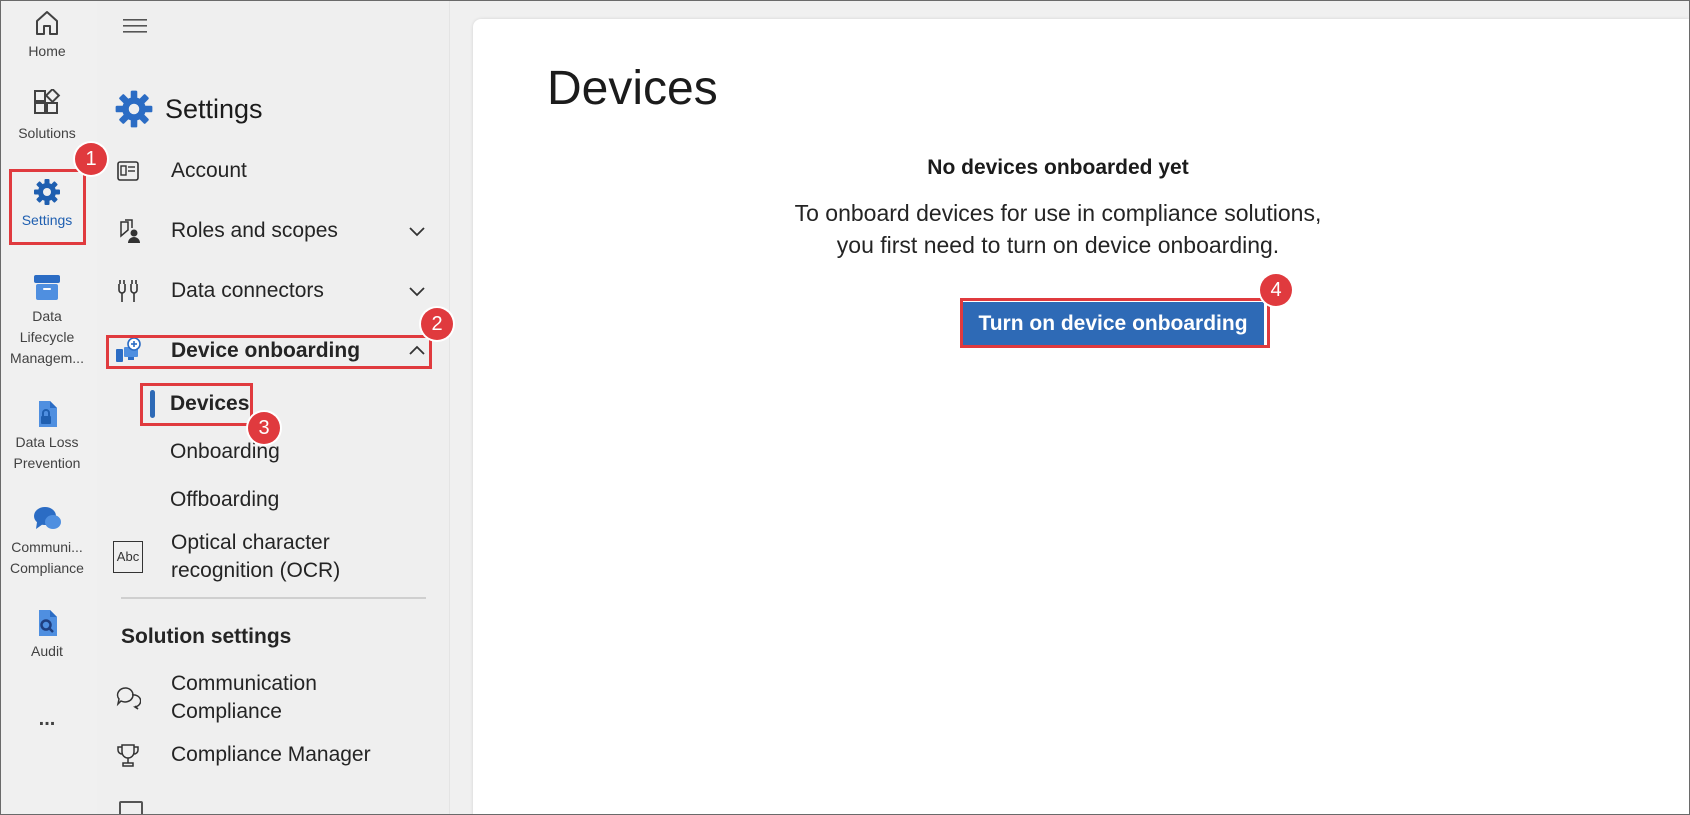 This screenshot has width=1690, height=815. Describe the element at coordinates (47, 23) in the screenshot. I see `home-icon` at that location.